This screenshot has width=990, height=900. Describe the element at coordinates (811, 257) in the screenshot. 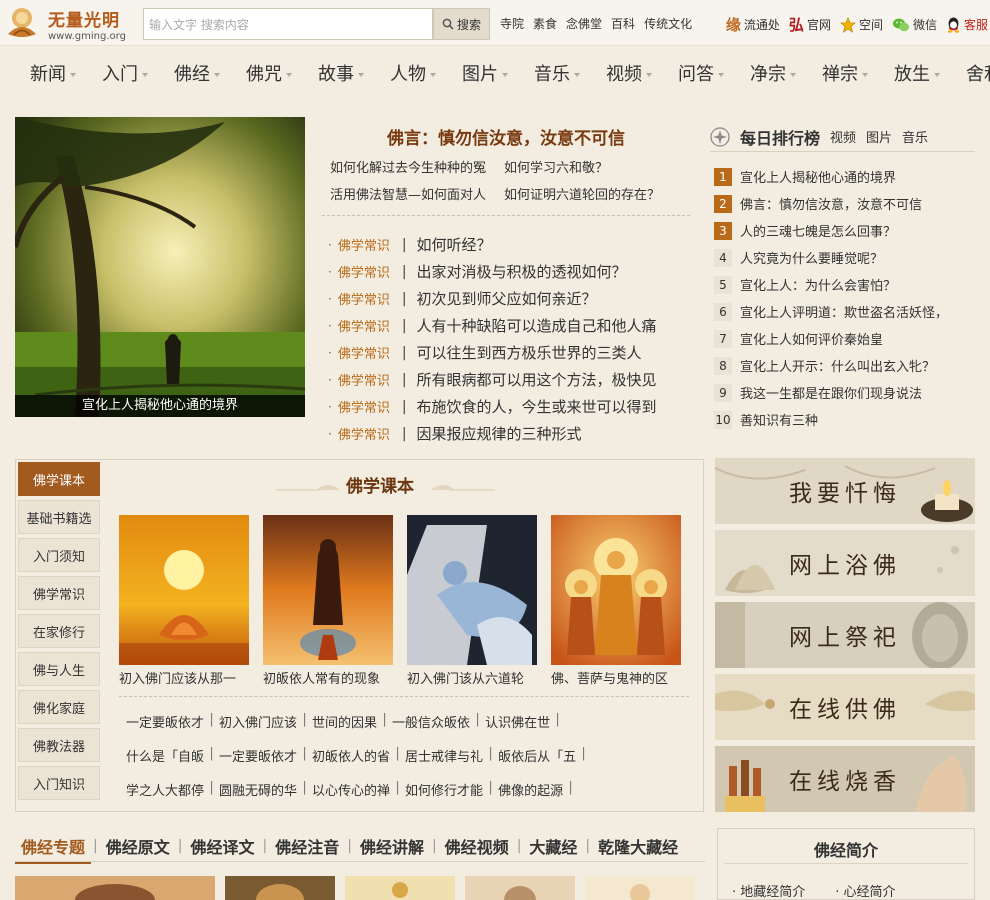

I see `rank-title: 人究竟为什么要睡觉呢？` at that location.